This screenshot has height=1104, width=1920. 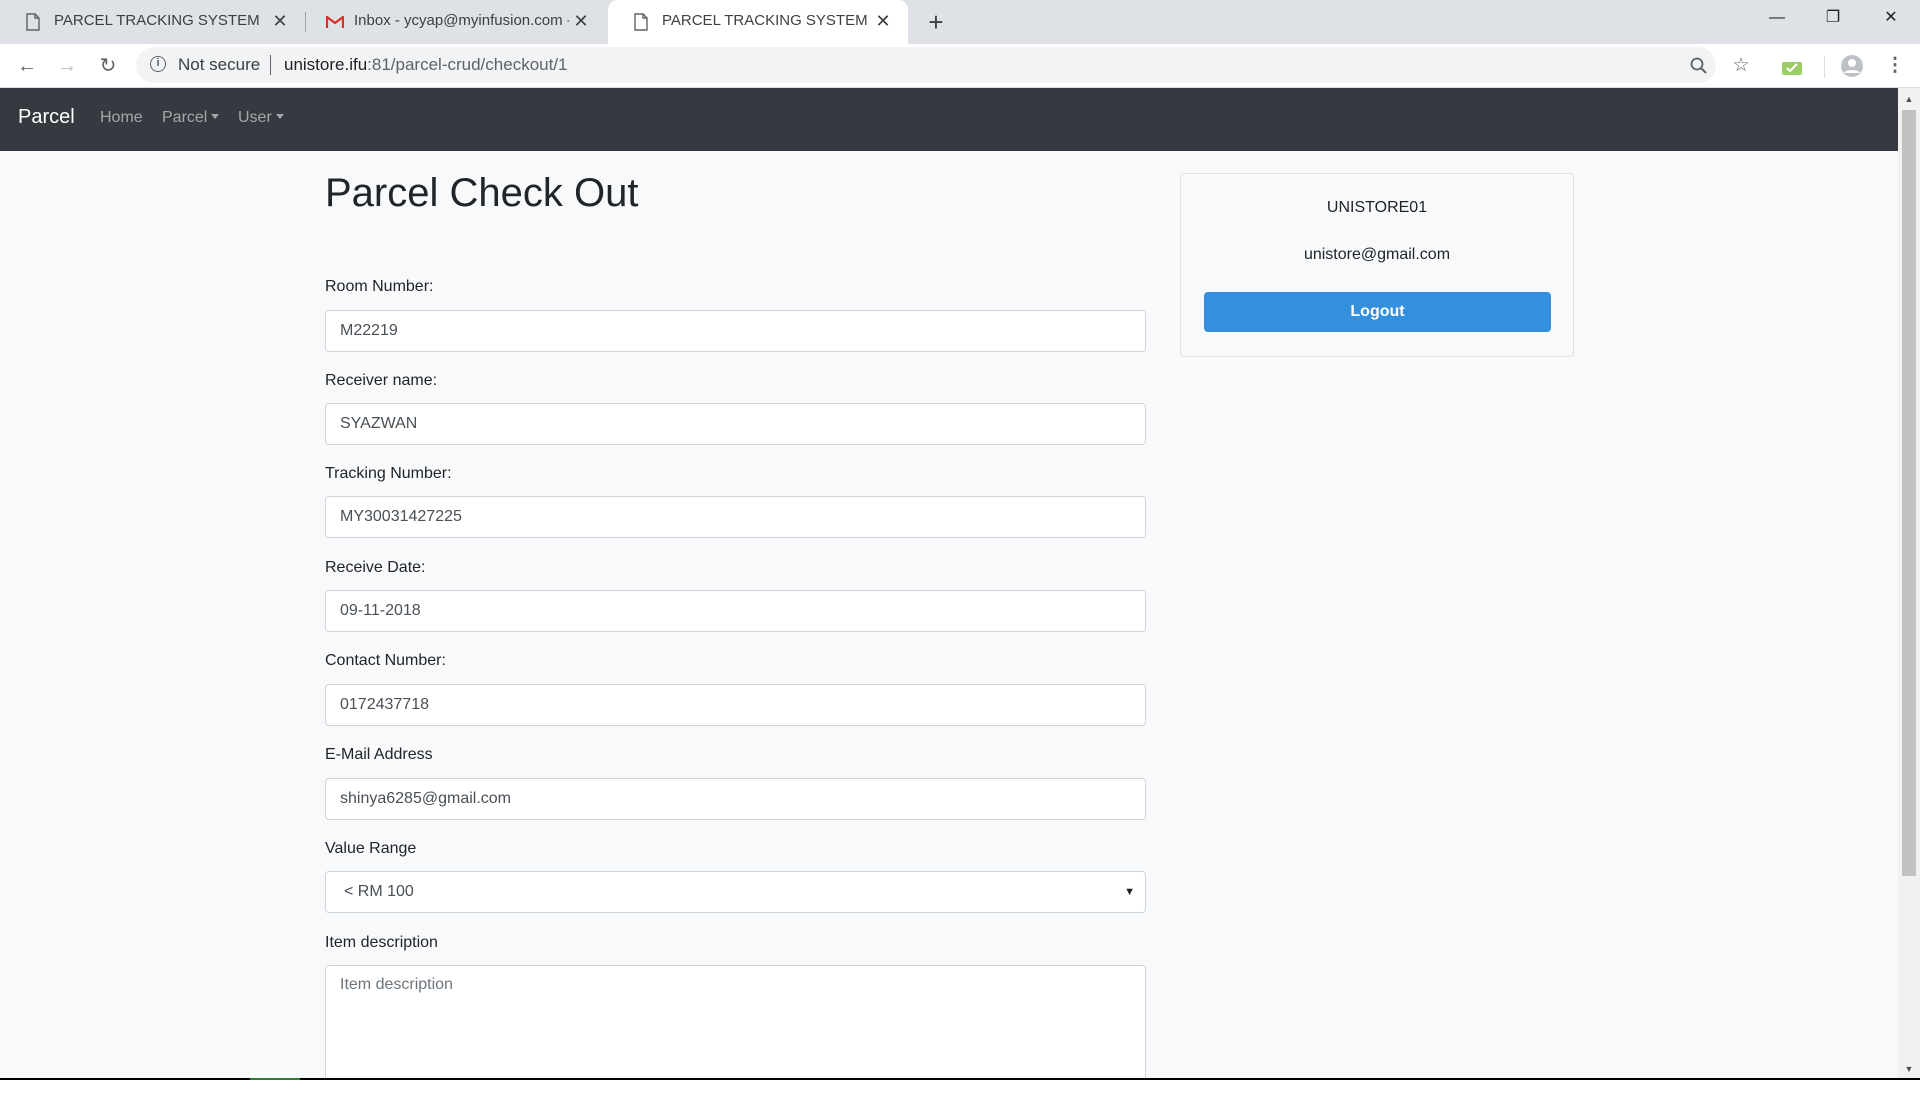 I want to click on new-tab-button: +, so click(x=936, y=22).